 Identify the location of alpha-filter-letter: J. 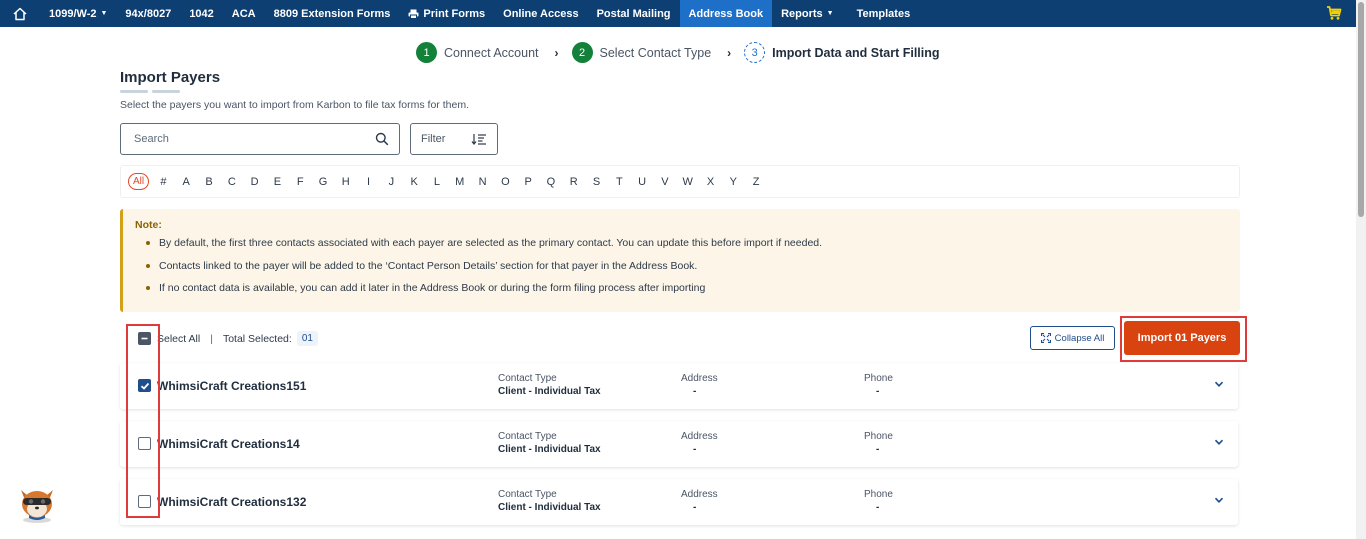
(391, 182).